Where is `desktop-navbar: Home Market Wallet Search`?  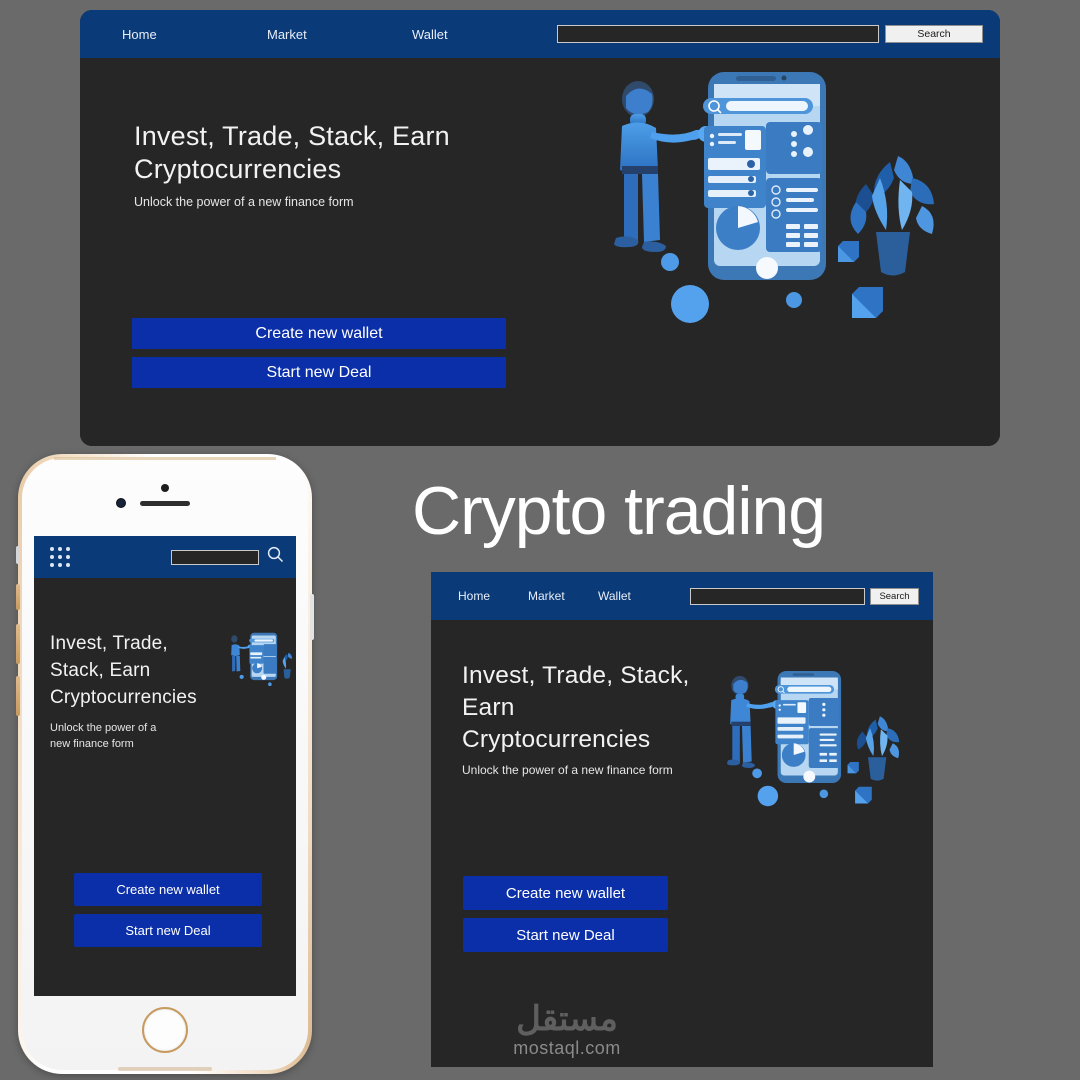
desktop-navbar: Home Market Wallet Search is located at coordinates (540, 34).